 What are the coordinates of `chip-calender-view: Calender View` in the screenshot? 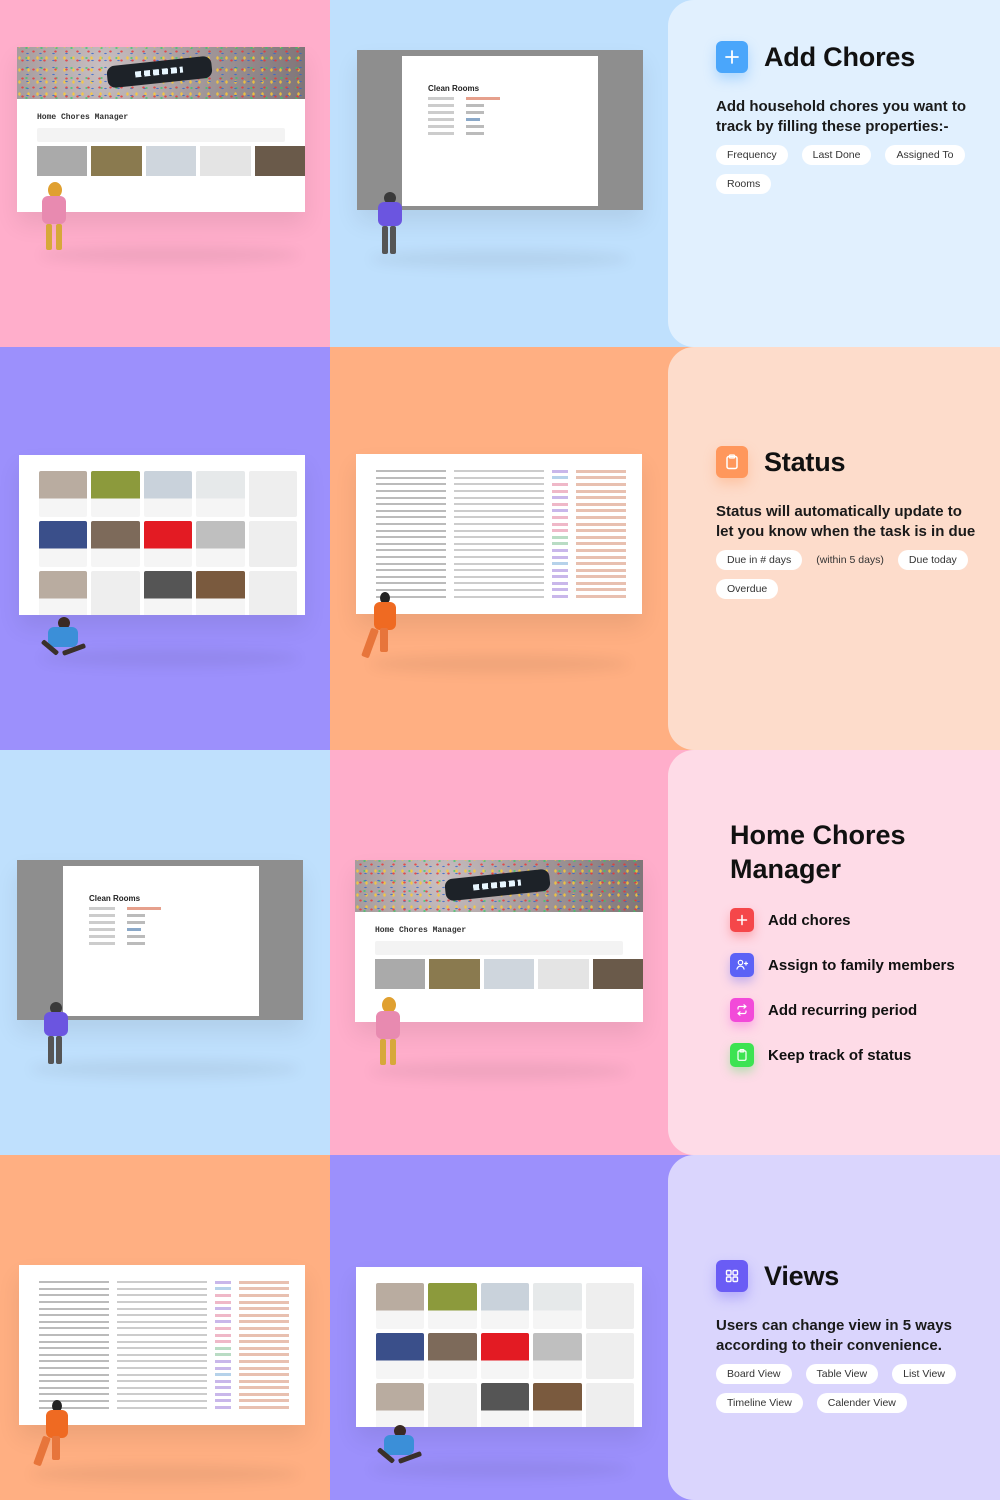 It's located at (861, 1403).